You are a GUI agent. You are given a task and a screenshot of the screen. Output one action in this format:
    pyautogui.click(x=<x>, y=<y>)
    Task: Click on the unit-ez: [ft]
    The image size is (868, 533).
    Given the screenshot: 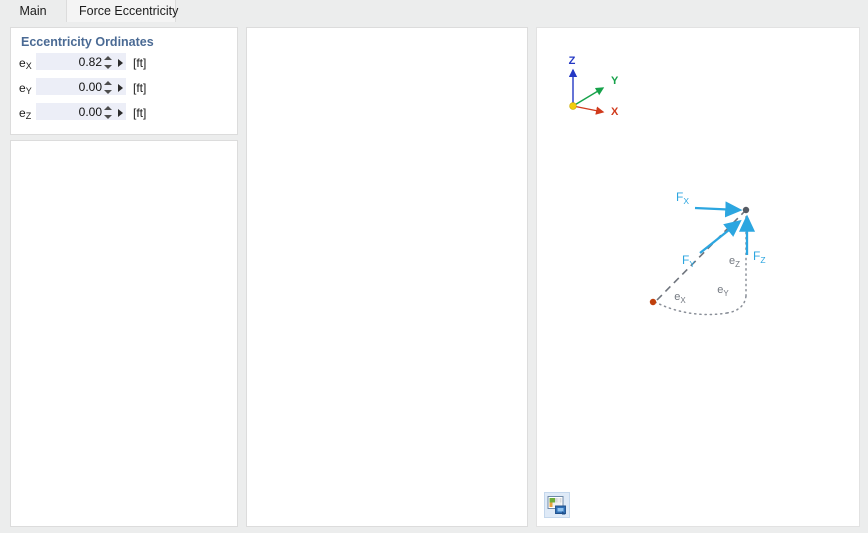 What is the action you would take?
    pyautogui.click(x=140, y=113)
    